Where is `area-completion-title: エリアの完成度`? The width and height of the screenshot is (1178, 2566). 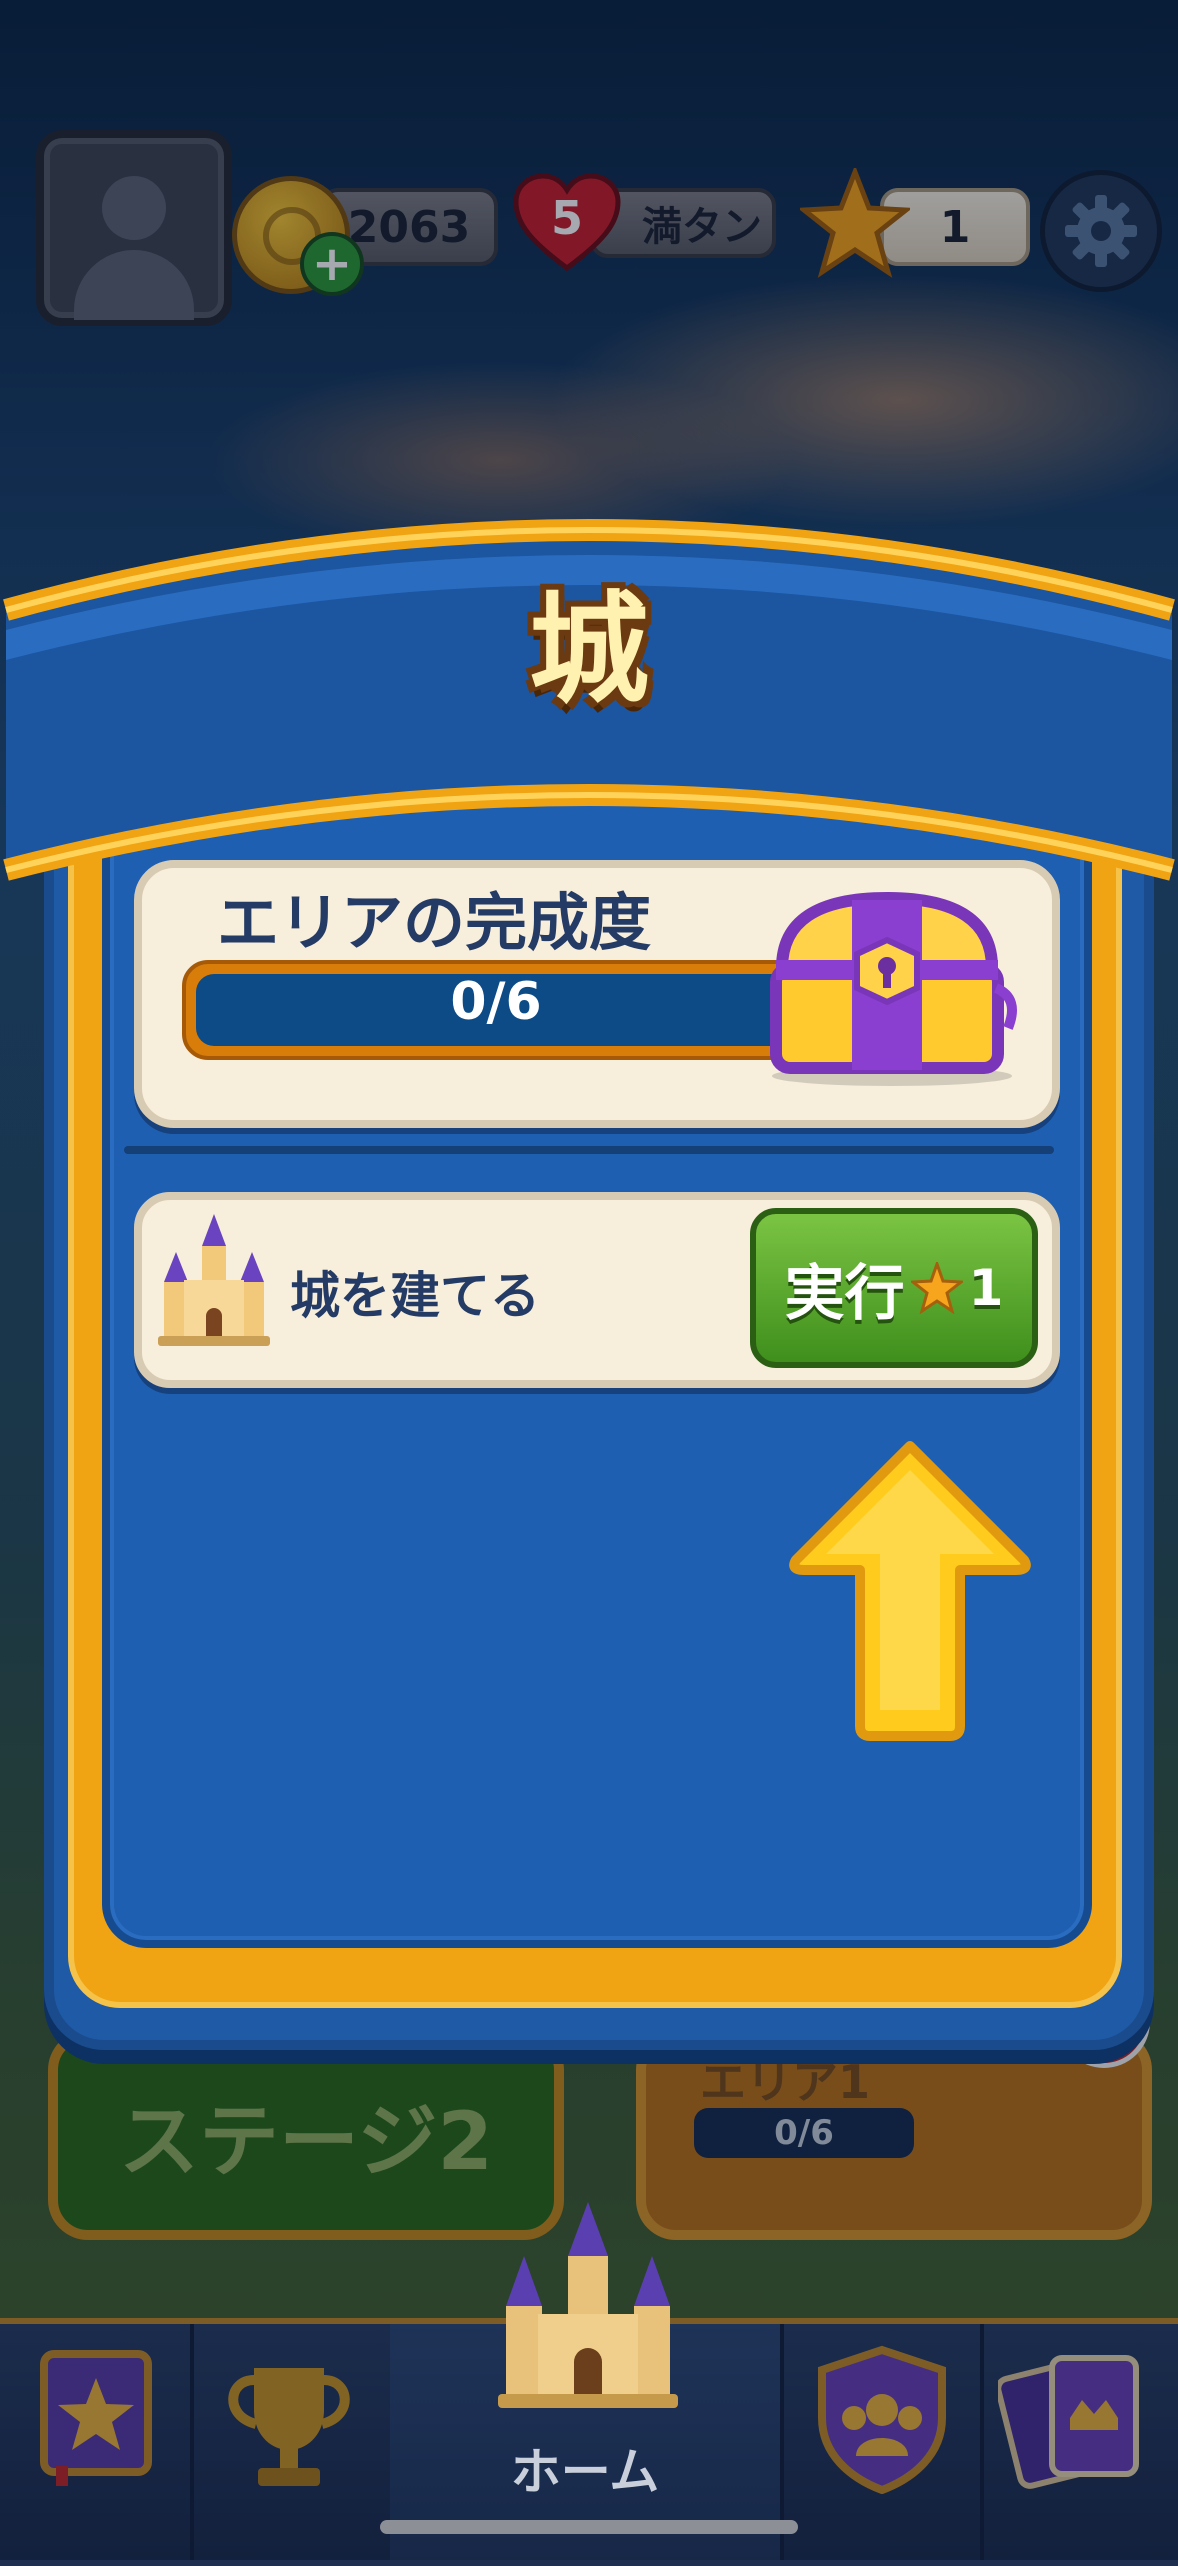 area-completion-title: エリアの完成度 is located at coordinates (433, 922).